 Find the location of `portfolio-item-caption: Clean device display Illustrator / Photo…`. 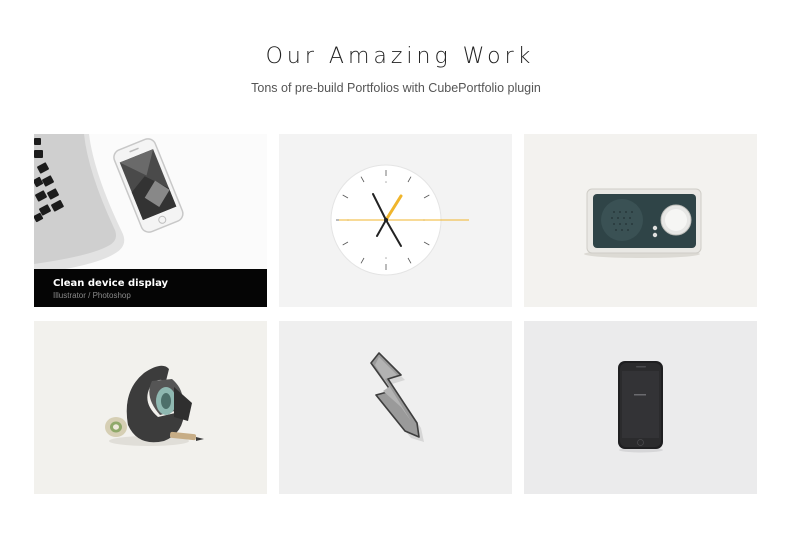

portfolio-item-caption: Clean device display Illustrator / Photo… is located at coordinates (150, 288).